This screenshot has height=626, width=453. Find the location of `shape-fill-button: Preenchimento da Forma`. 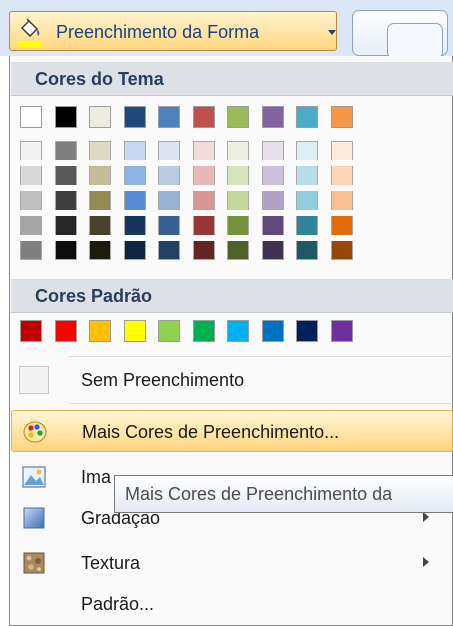

shape-fill-button: Preenchimento da Forma is located at coordinates (173, 31).